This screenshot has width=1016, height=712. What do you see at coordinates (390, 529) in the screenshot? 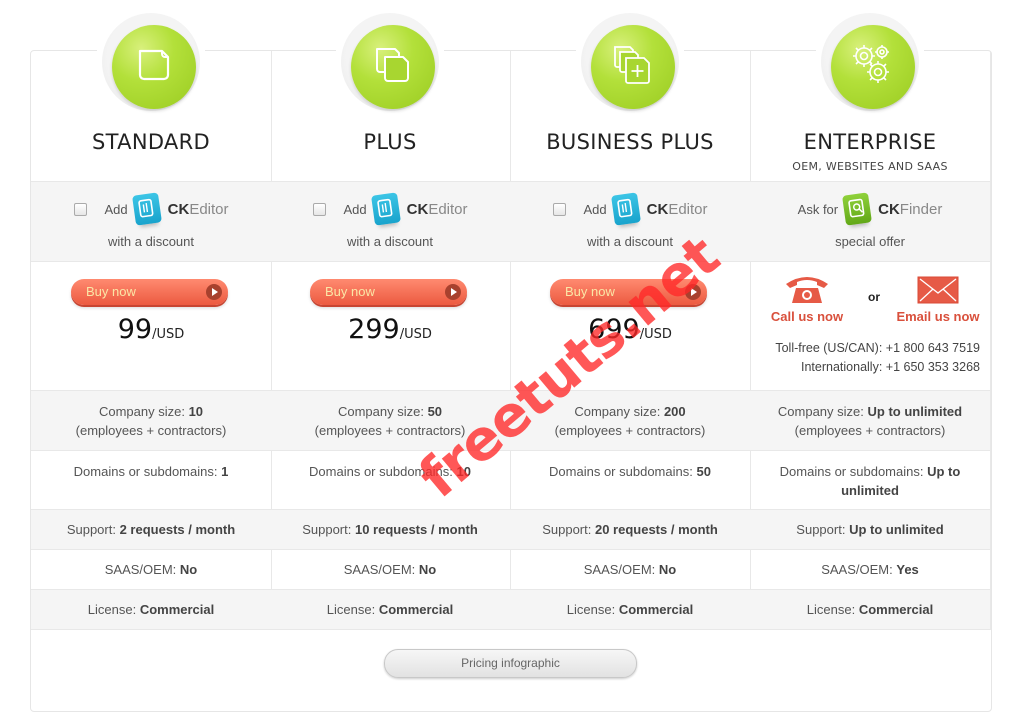
I see `support: Support: 10 requests / month` at bounding box center [390, 529].